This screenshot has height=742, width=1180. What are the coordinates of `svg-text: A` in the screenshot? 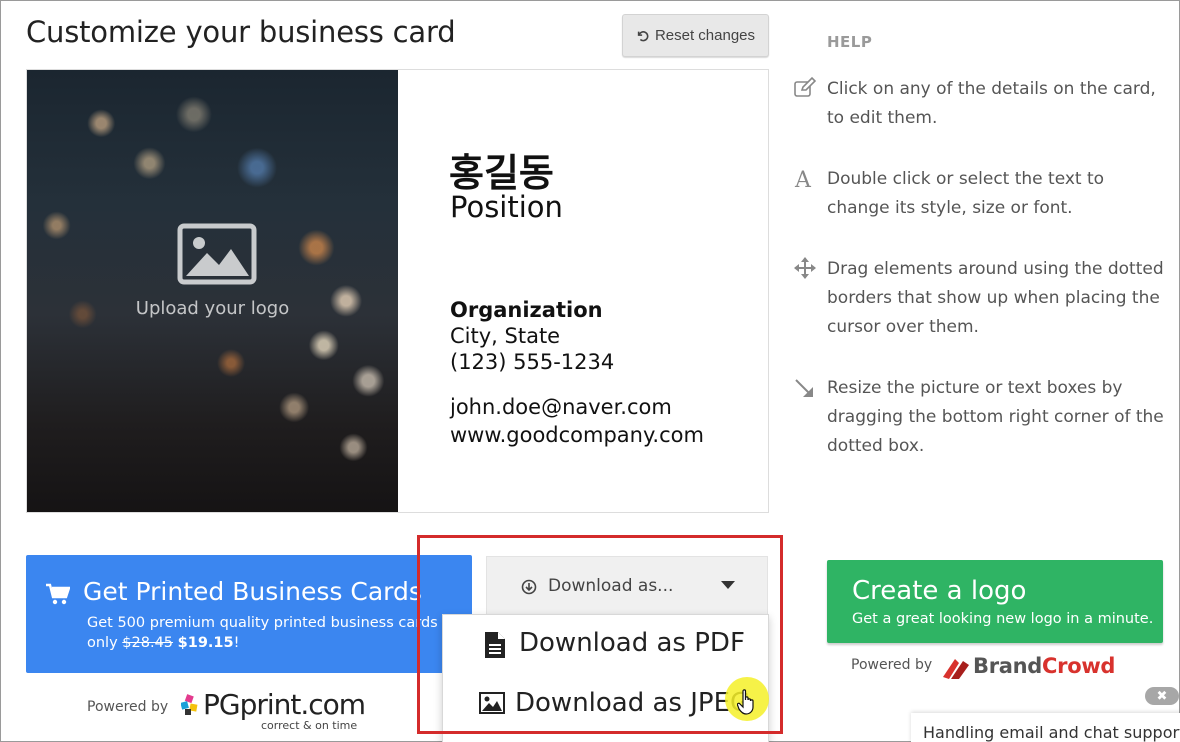 It's located at (803, 179).